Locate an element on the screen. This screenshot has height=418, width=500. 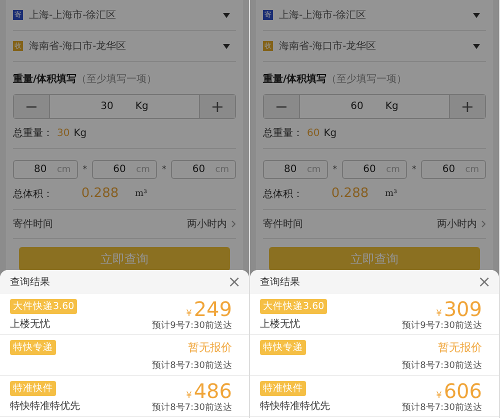
result-item: 特准快件 特快特准特优先 ¥486 预计8号7:30前送达 is located at coordinates (124, 396).